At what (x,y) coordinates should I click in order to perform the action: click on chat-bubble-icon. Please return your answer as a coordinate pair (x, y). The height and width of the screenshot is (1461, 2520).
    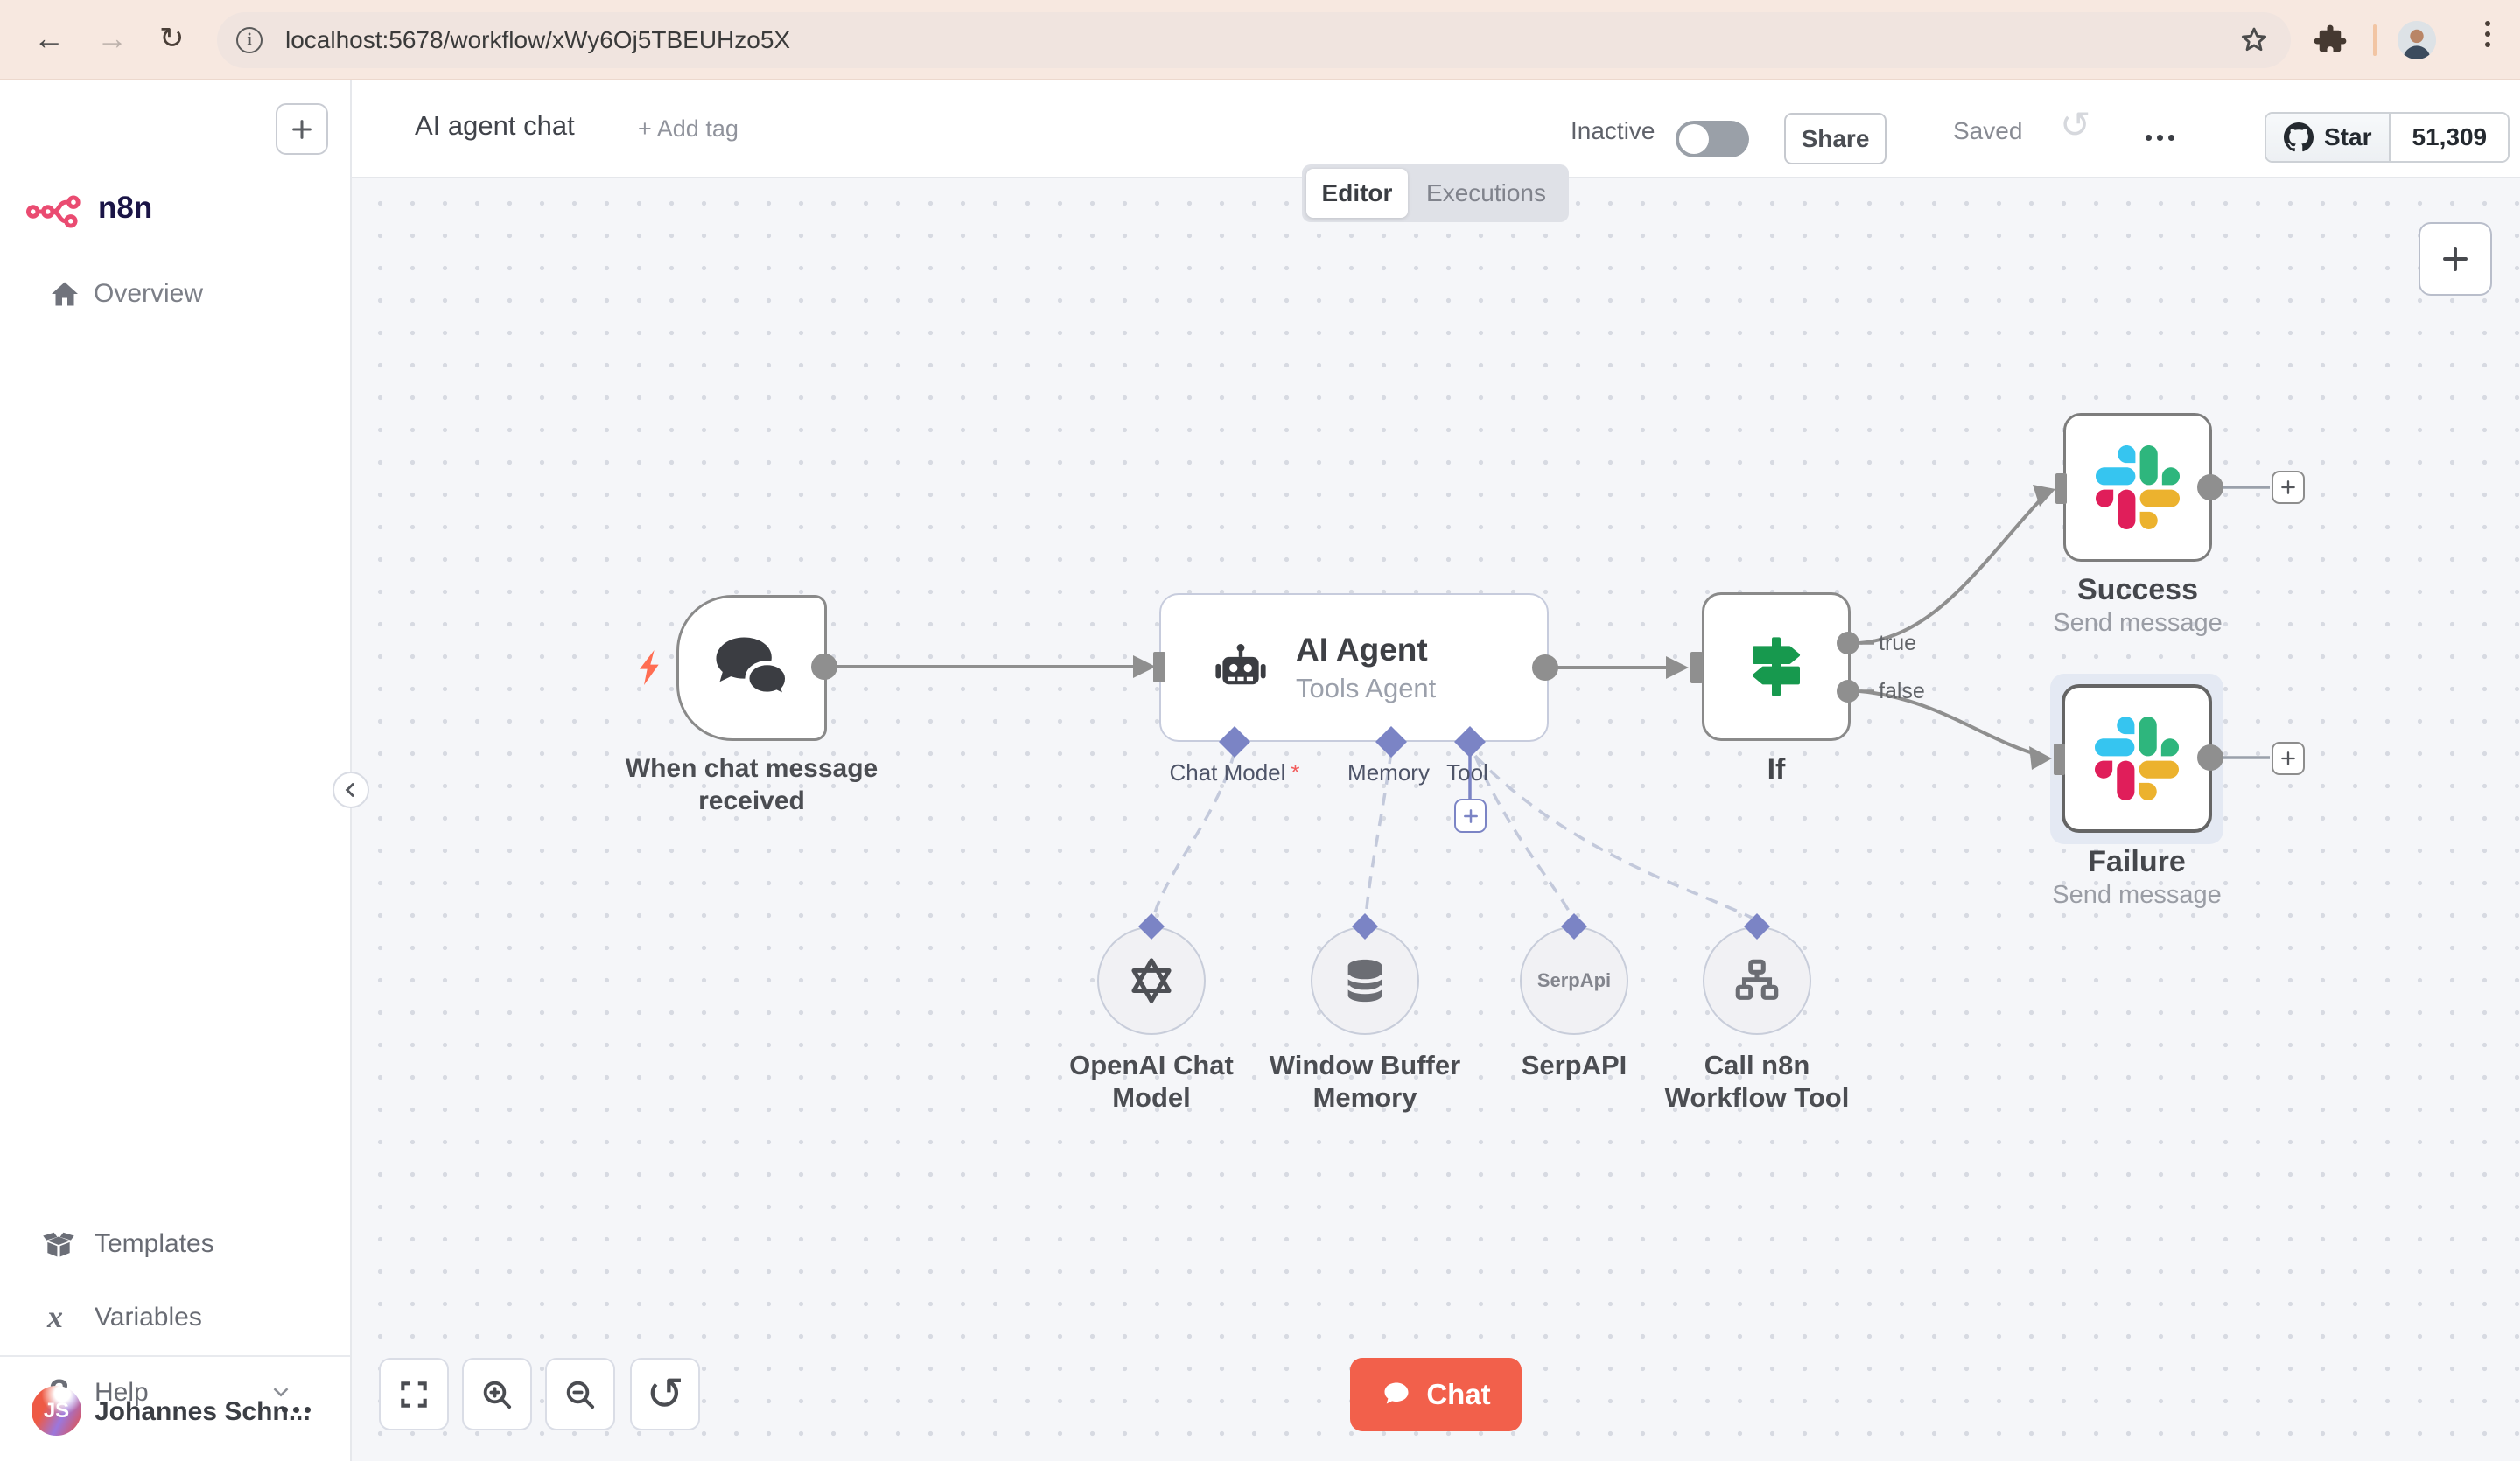
    Looking at the image, I should click on (1396, 1393).